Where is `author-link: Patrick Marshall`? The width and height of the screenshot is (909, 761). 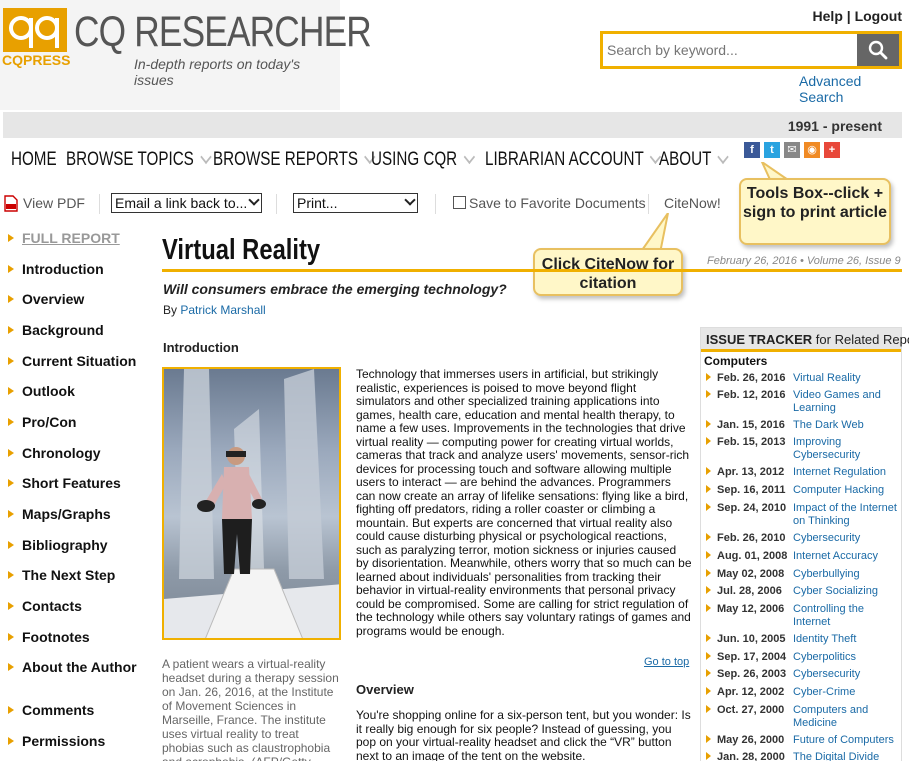 author-link: Patrick Marshall is located at coordinates (222, 310).